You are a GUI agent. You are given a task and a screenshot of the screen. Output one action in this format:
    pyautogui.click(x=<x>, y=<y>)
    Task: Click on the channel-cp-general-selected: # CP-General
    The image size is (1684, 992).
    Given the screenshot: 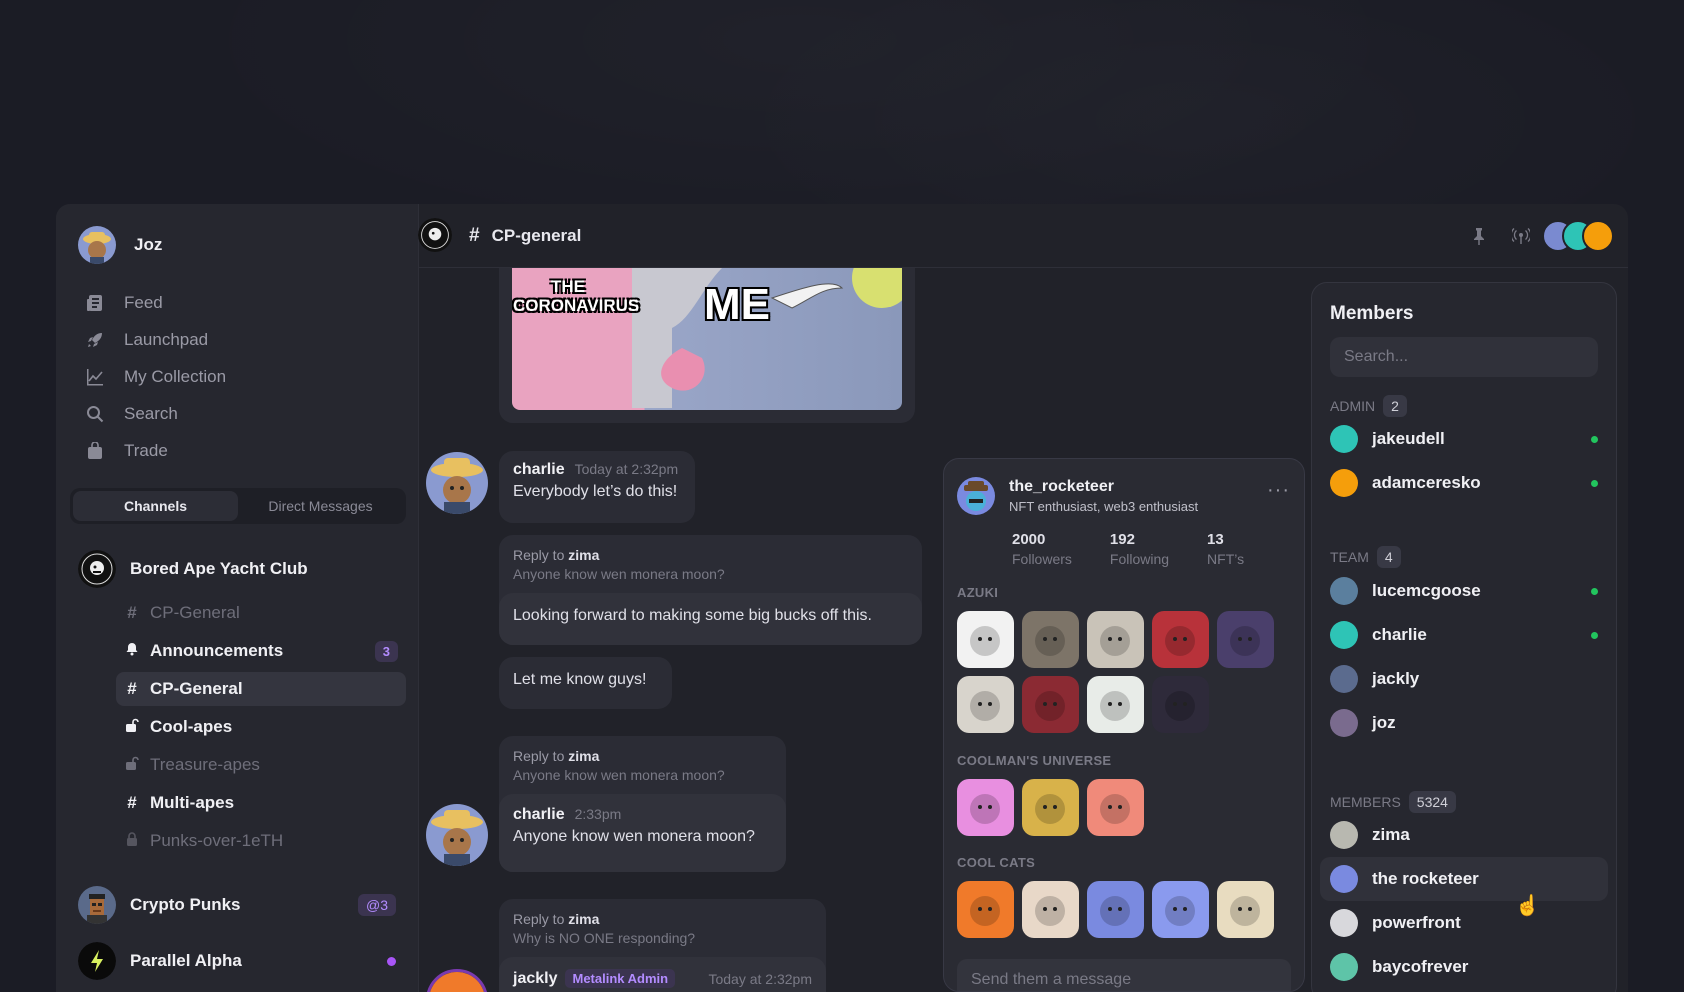 What is the action you would take?
    pyautogui.click(x=261, y=689)
    